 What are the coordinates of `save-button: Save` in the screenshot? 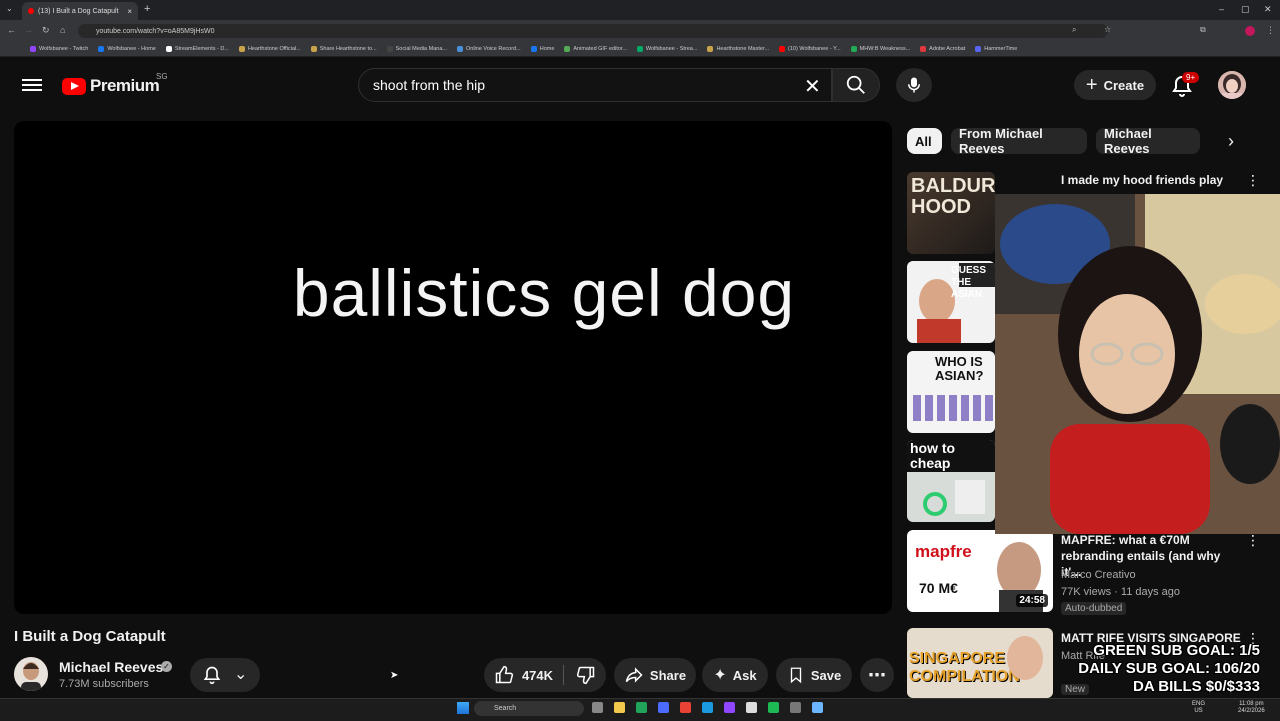 It's located at (814, 675).